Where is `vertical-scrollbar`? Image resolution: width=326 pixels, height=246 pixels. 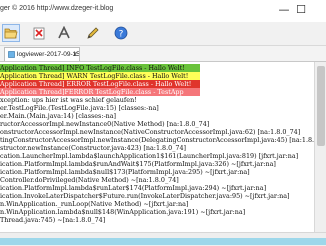
vertical-scrollbar is located at coordinates (320, 147).